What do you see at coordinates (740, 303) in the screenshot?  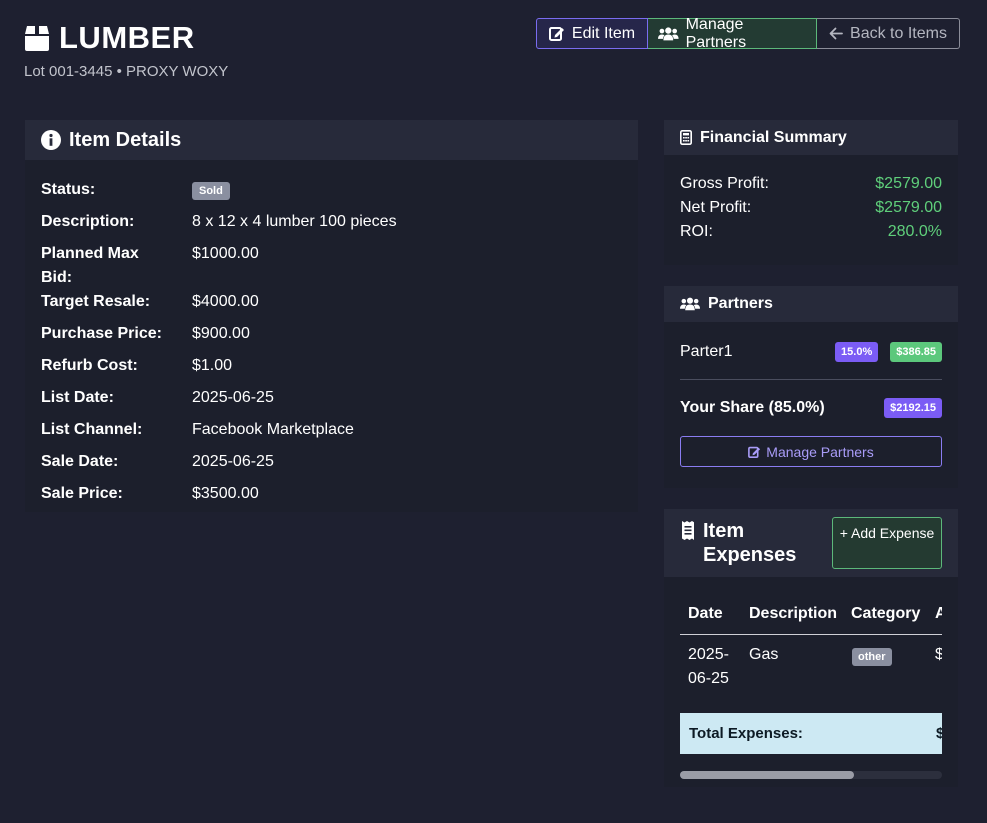 I see `partners-title: Partners` at bounding box center [740, 303].